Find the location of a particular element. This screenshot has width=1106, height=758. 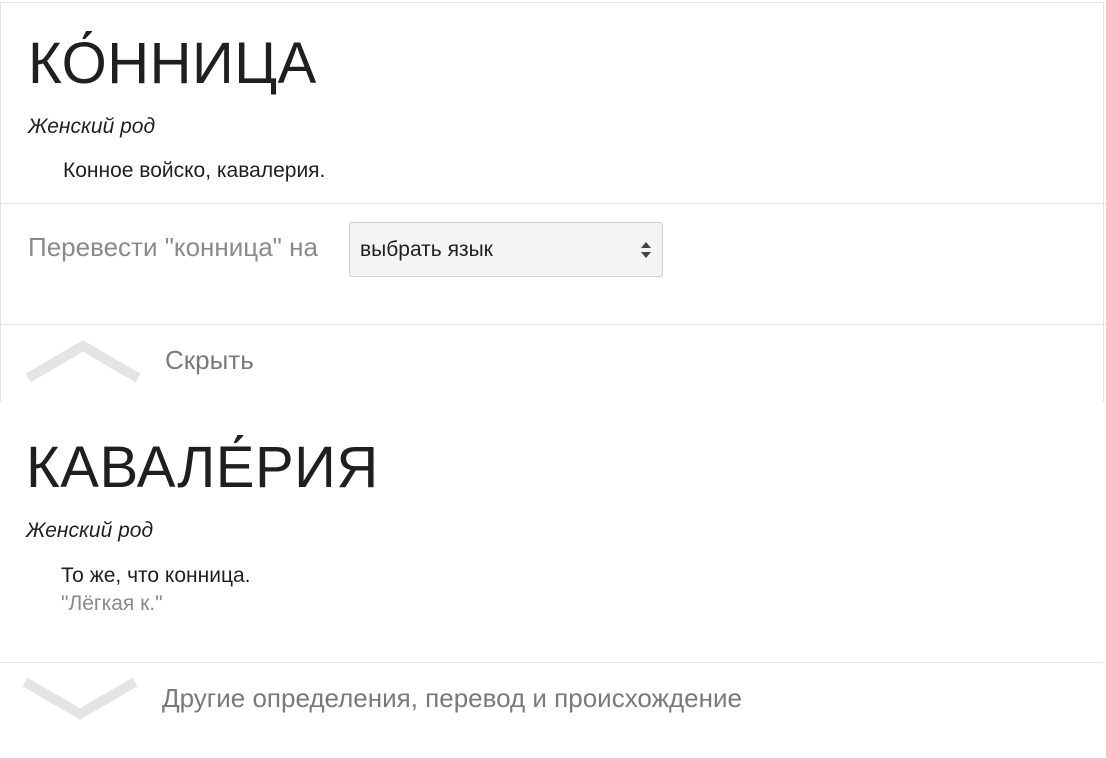

entry-word-kavaleriya: КАВАЛЕ́РИЯ is located at coordinates (202, 467).